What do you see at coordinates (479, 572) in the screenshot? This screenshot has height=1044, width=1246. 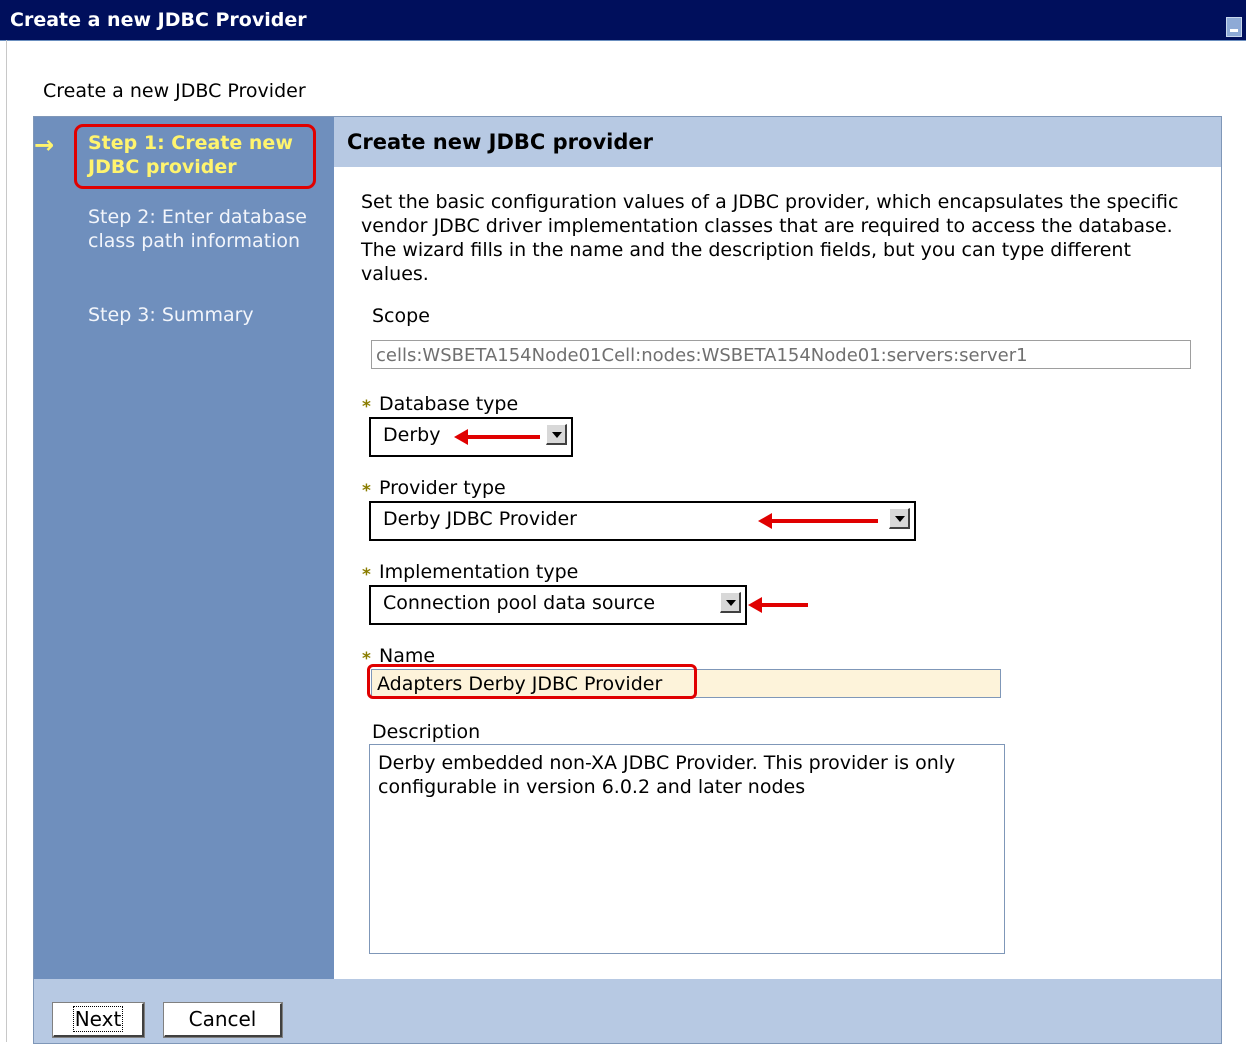 I see `implementation-type-label: Implementation type` at bounding box center [479, 572].